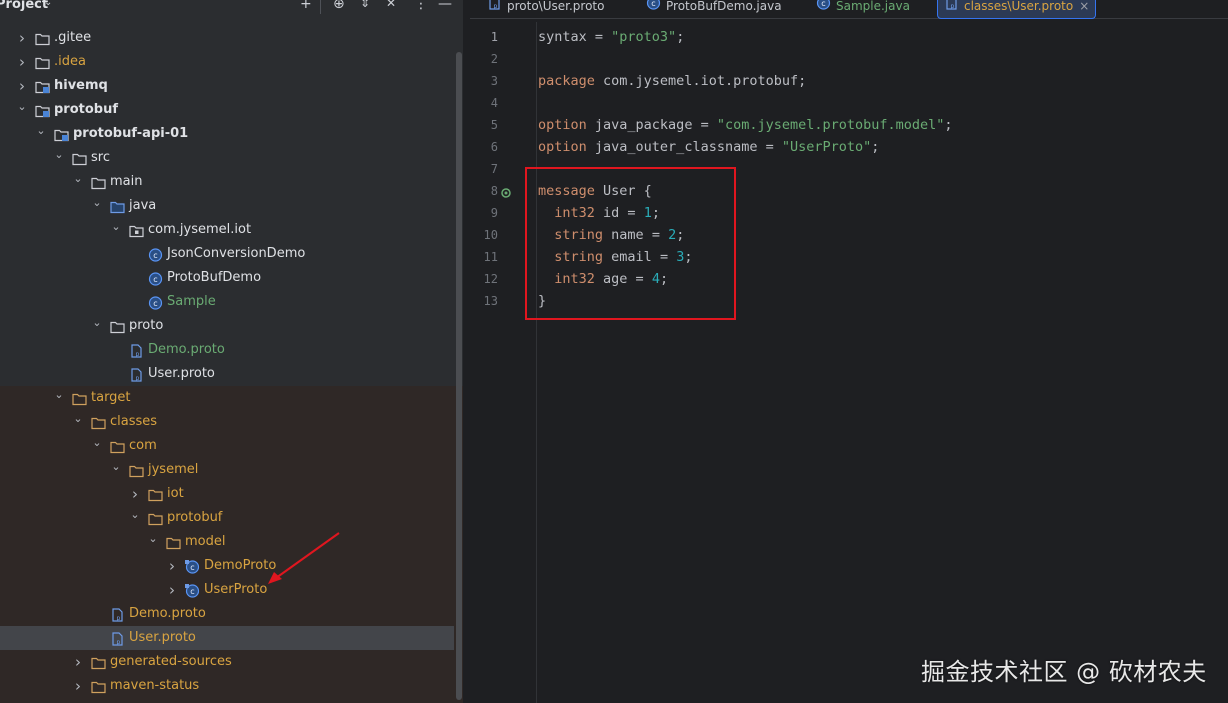 The image size is (1228, 703). Describe the element at coordinates (672, 81) in the screenshot. I see `code-text: package com.jysemel.iot.protobuf;` at that location.